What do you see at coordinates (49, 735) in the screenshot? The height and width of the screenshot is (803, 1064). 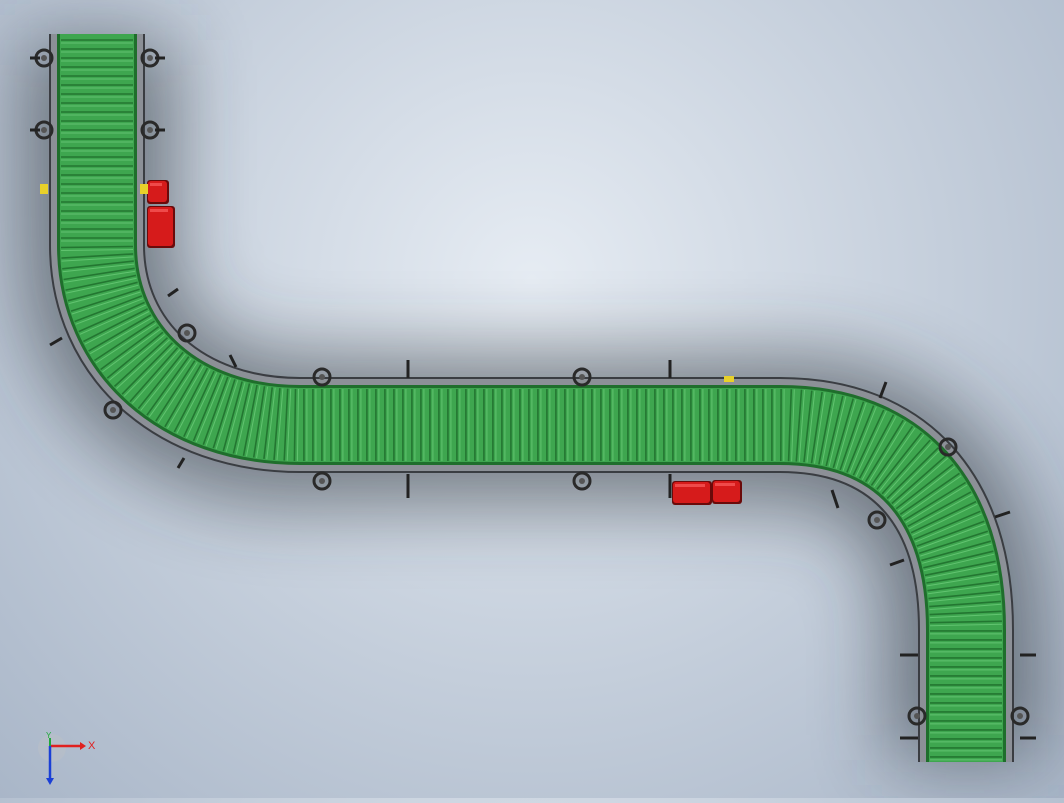 I see `y-axis-label: Y` at bounding box center [49, 735].